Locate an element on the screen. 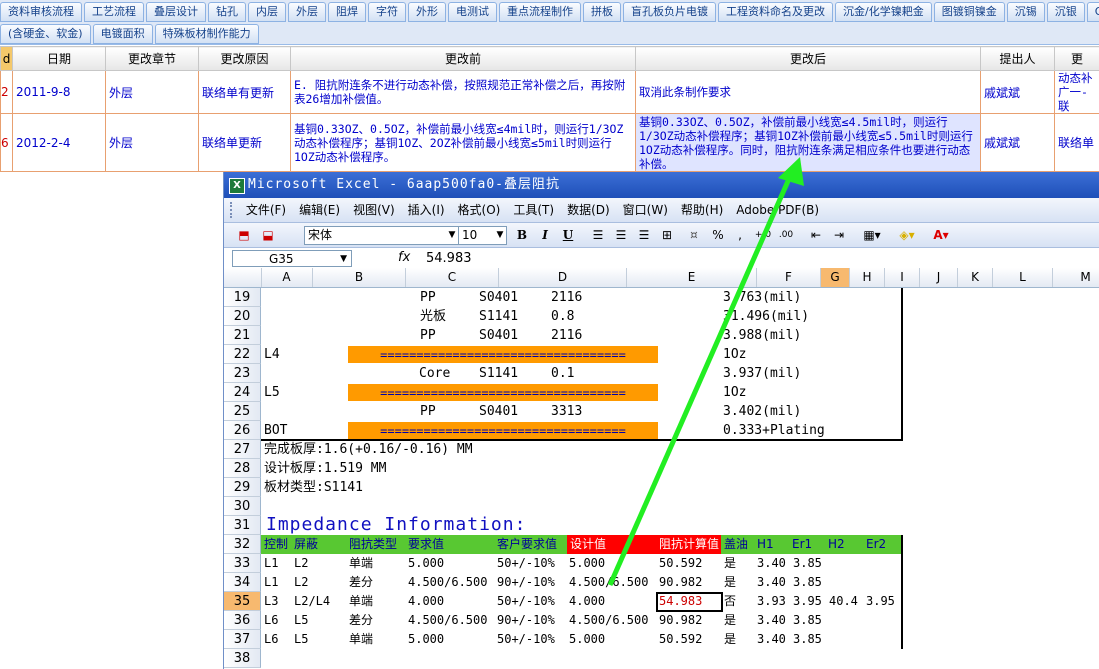  arrow-line is located at coordinates (701, 378).